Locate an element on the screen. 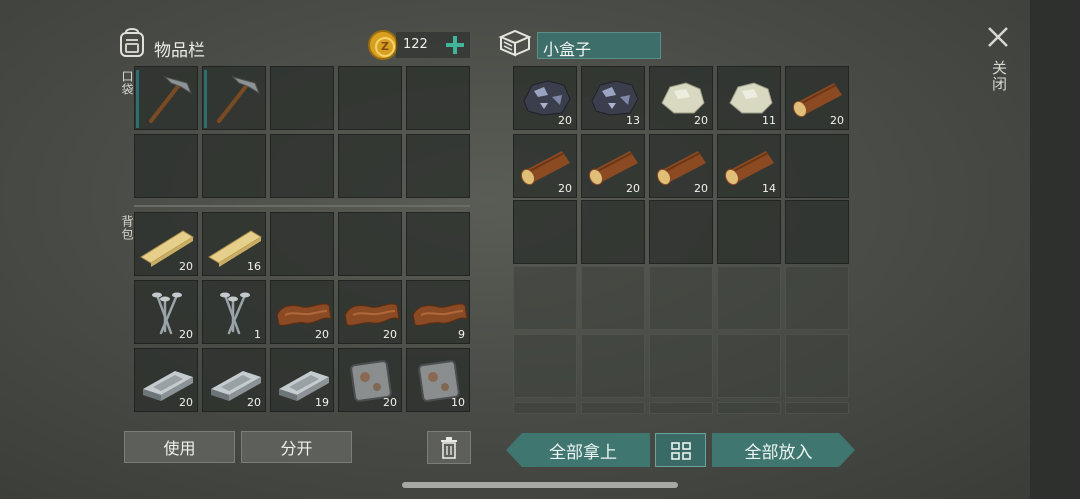 This screenshot has height=499, width=1080. box-icon is located at coordinates (515, 43).